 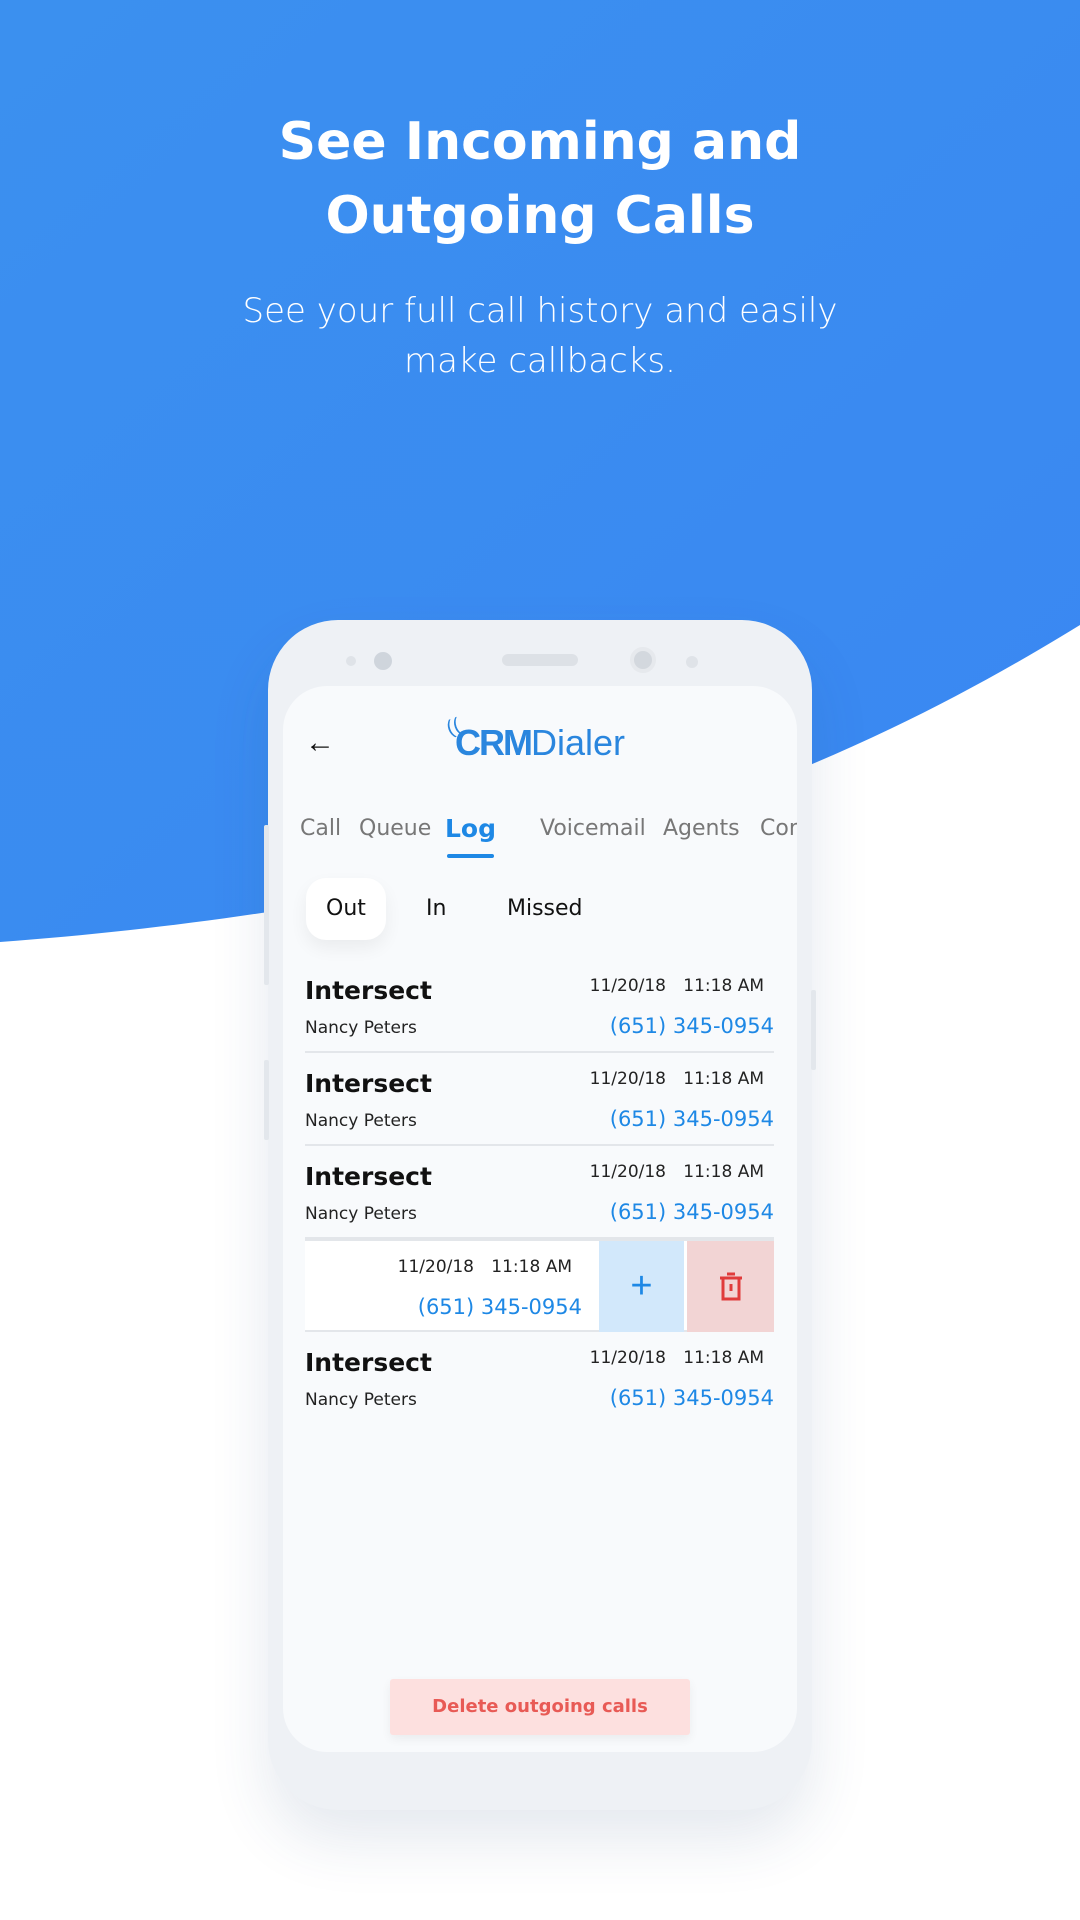 What do you see at coordinates (540, 1707) in the screenshot?
I see `delete-outgoing-calls-button: Delete outgoing calls` at bounding box center [540, 1707].